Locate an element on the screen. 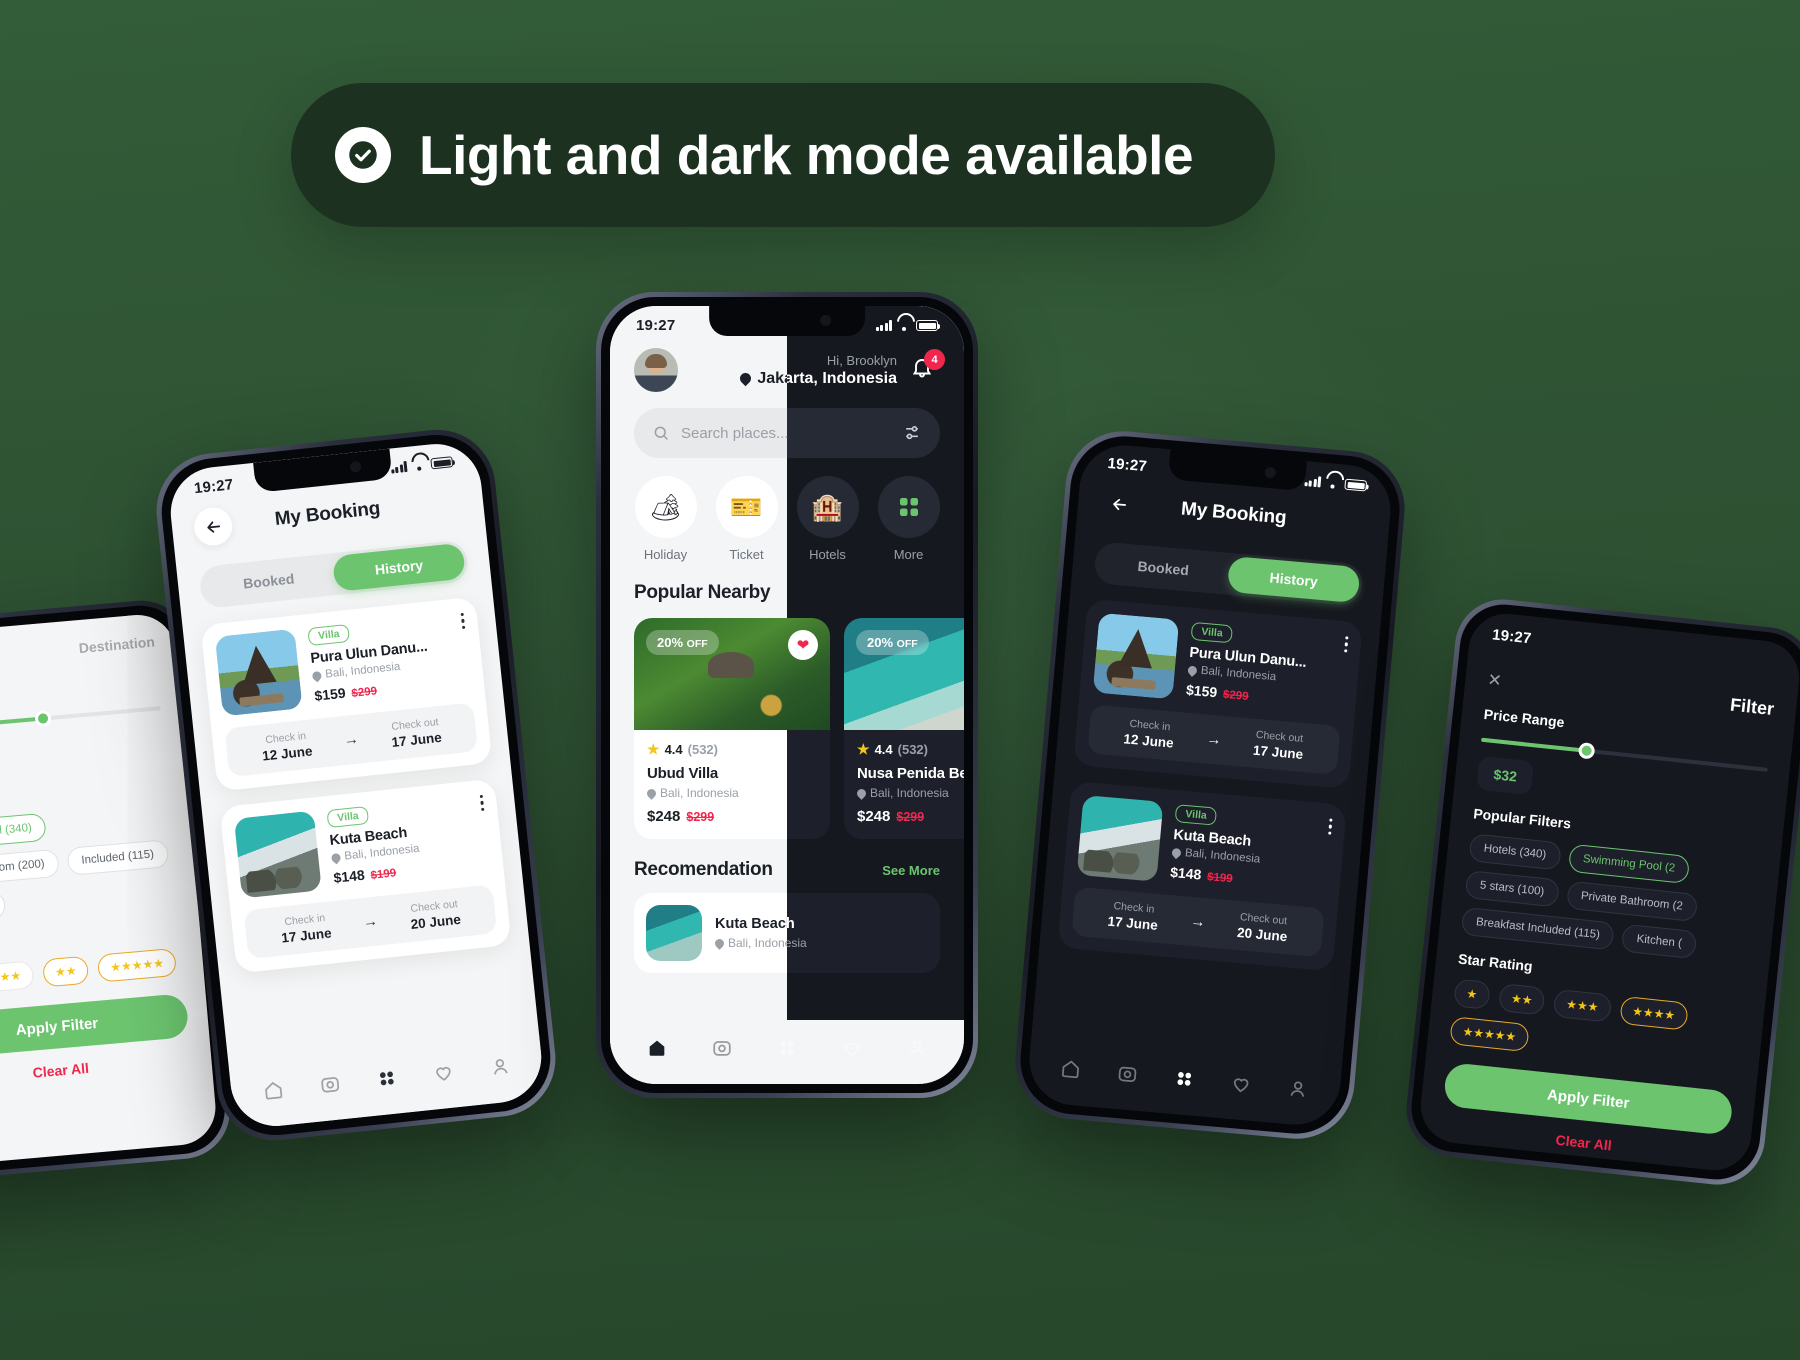 The image size is (1800, 1360). see-more-link: See More is located at coordinates (911, 870).